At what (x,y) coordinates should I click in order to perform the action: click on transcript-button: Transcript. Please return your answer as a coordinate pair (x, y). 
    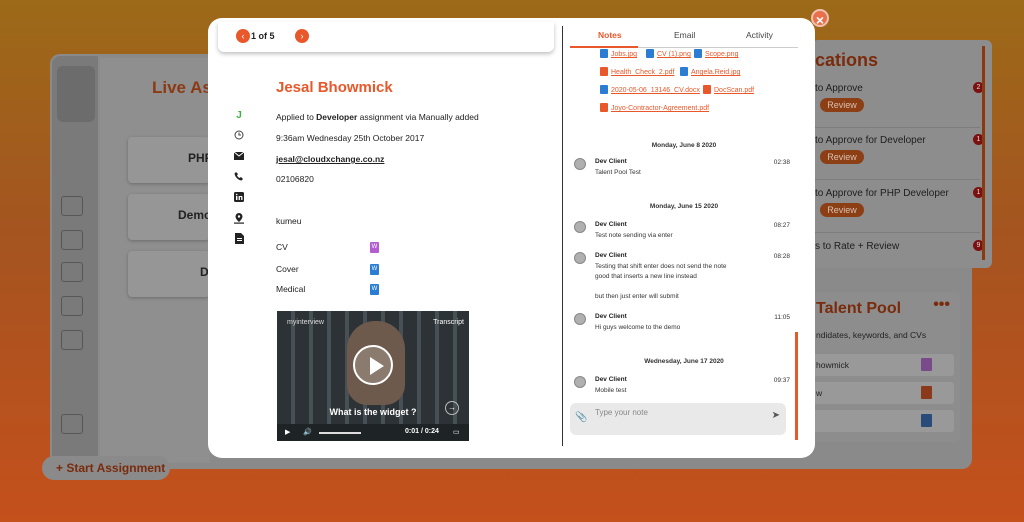
    Looking at the image, I should click on (448, 322).